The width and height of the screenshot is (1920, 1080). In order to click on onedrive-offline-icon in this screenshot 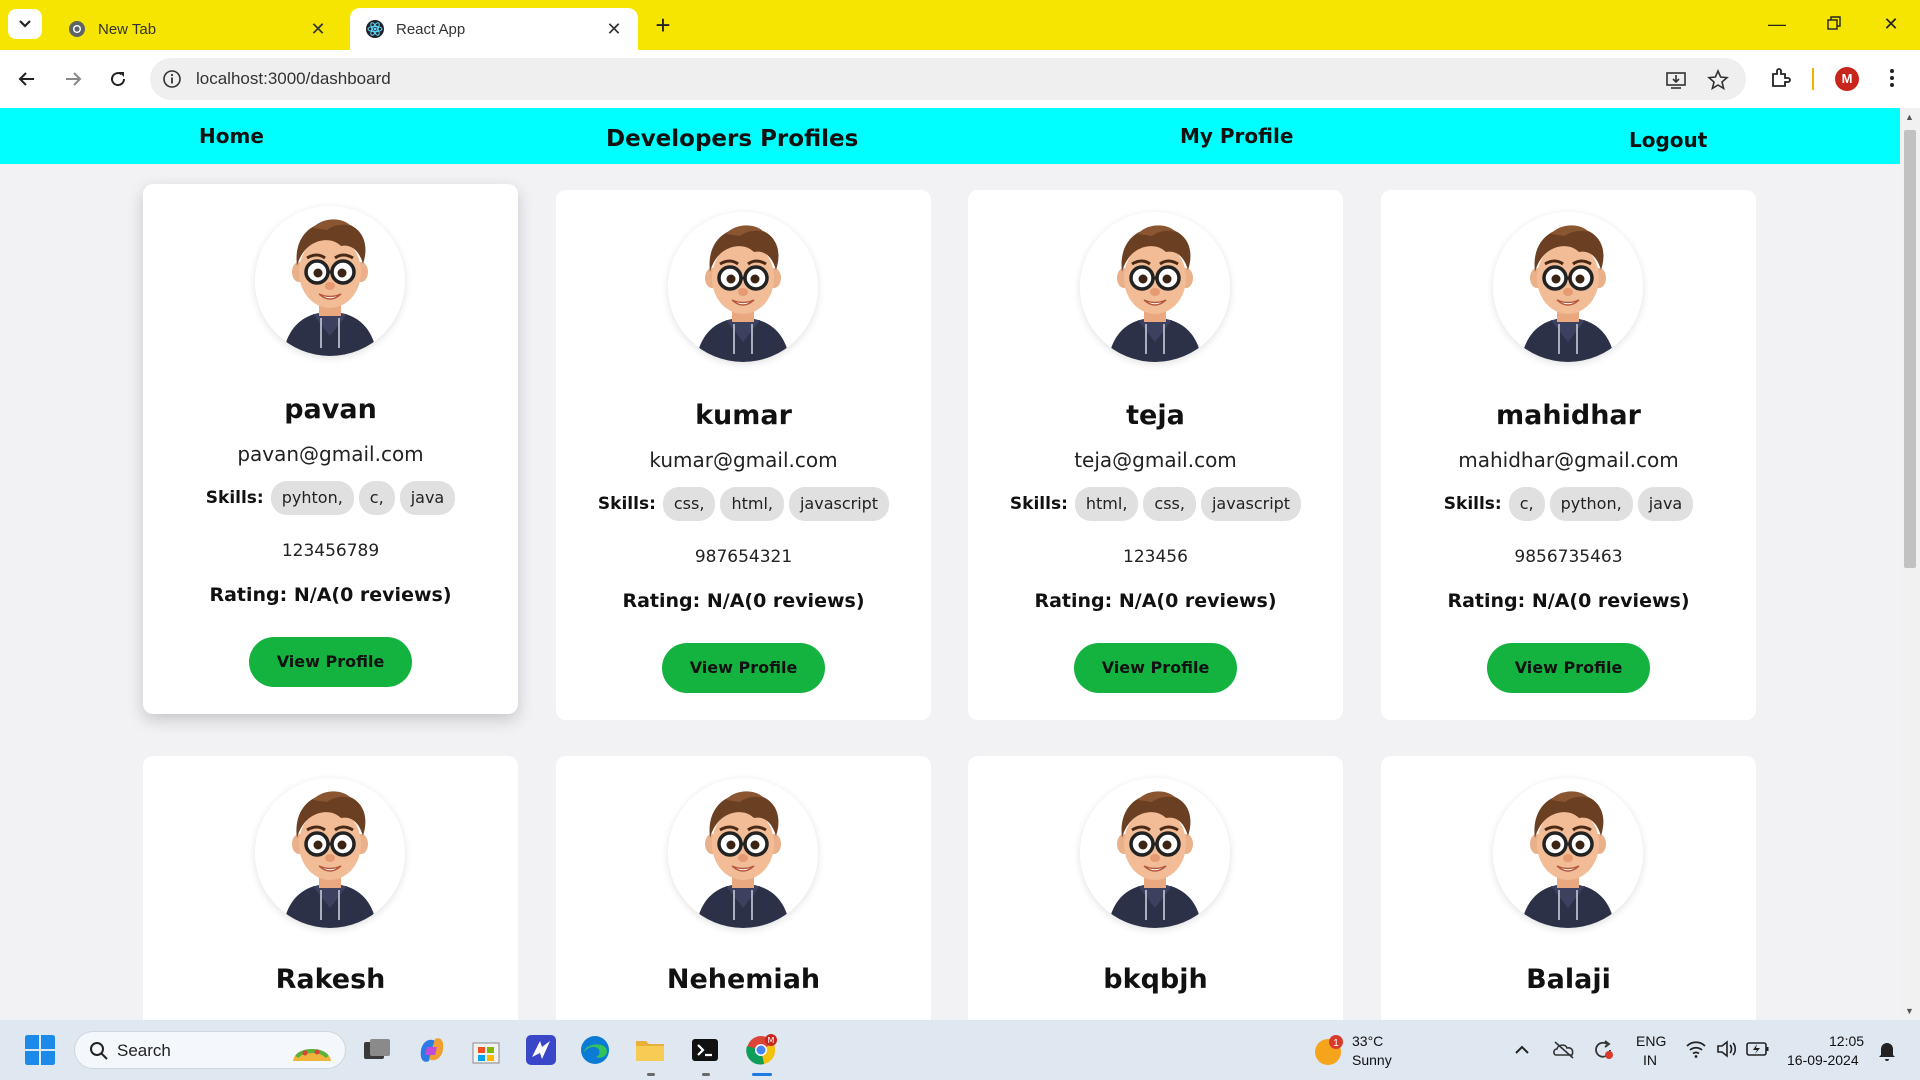, I will do `click(1564, 1050)`.